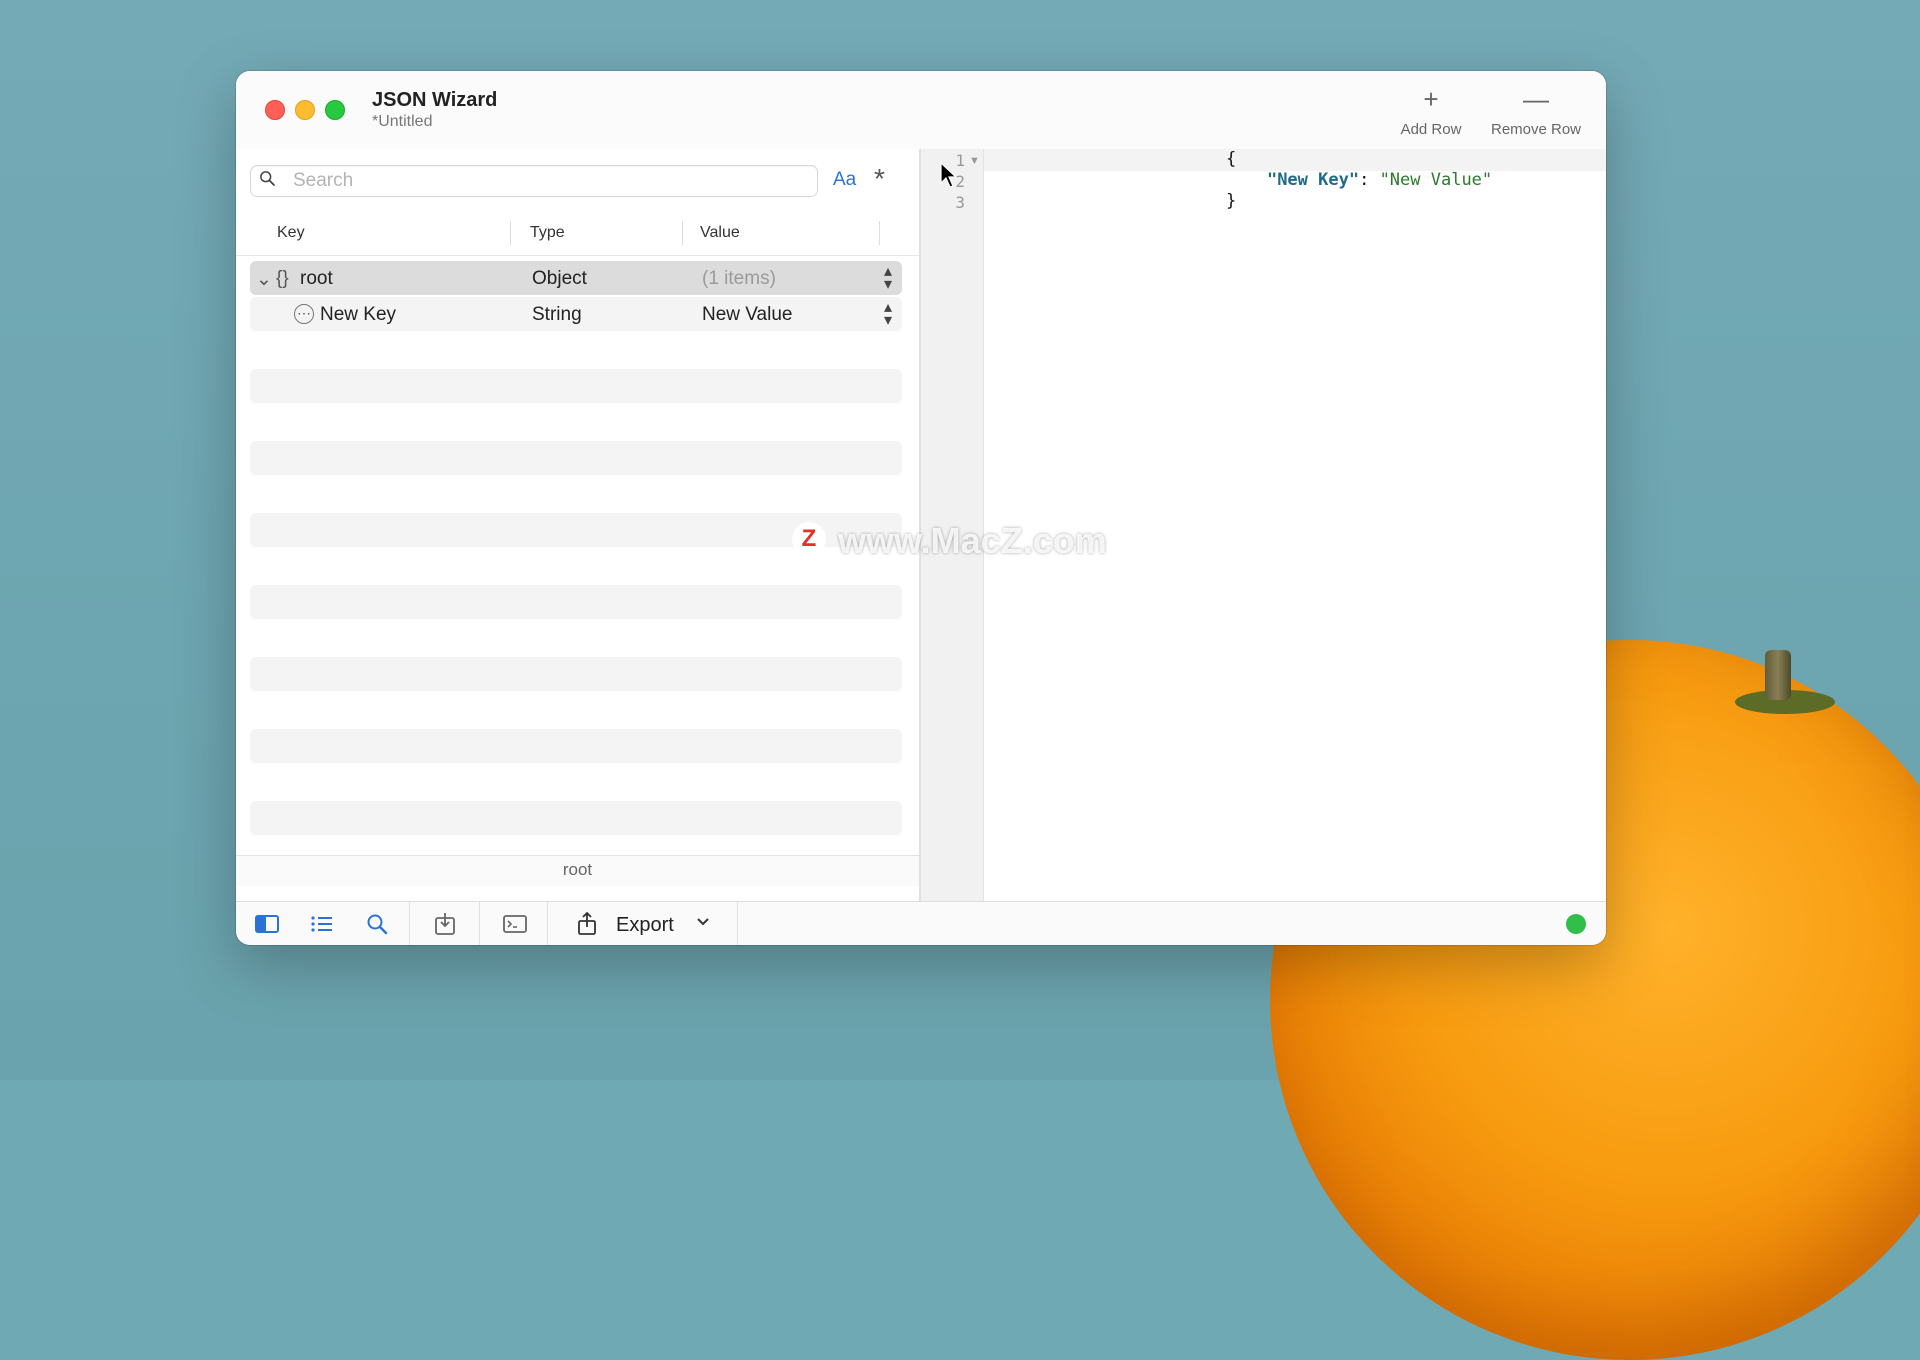 Image resolution: width=1920 pixels, height=1360 pixels. I want to click on document-title: *Untitled, so click(402, 121).